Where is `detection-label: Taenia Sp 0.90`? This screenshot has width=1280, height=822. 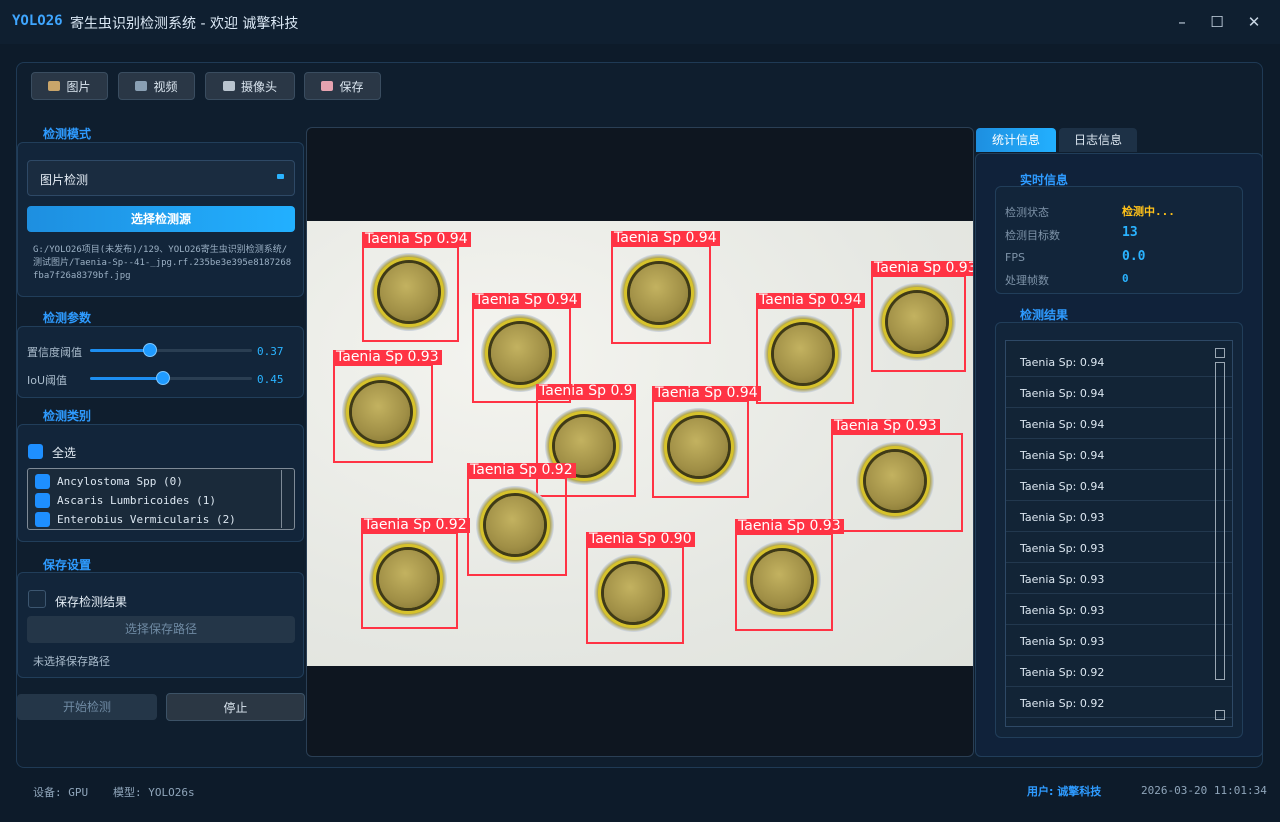 detection-label: Taenia Sp 0.90 is located at coordinates (640, 539).